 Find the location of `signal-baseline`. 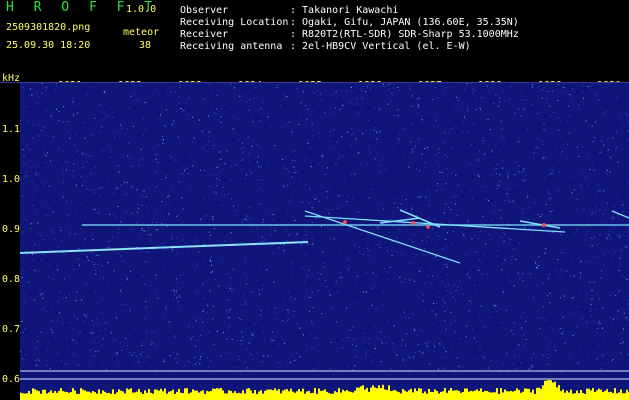

signal-baseline is located at coordinates (324, 390).